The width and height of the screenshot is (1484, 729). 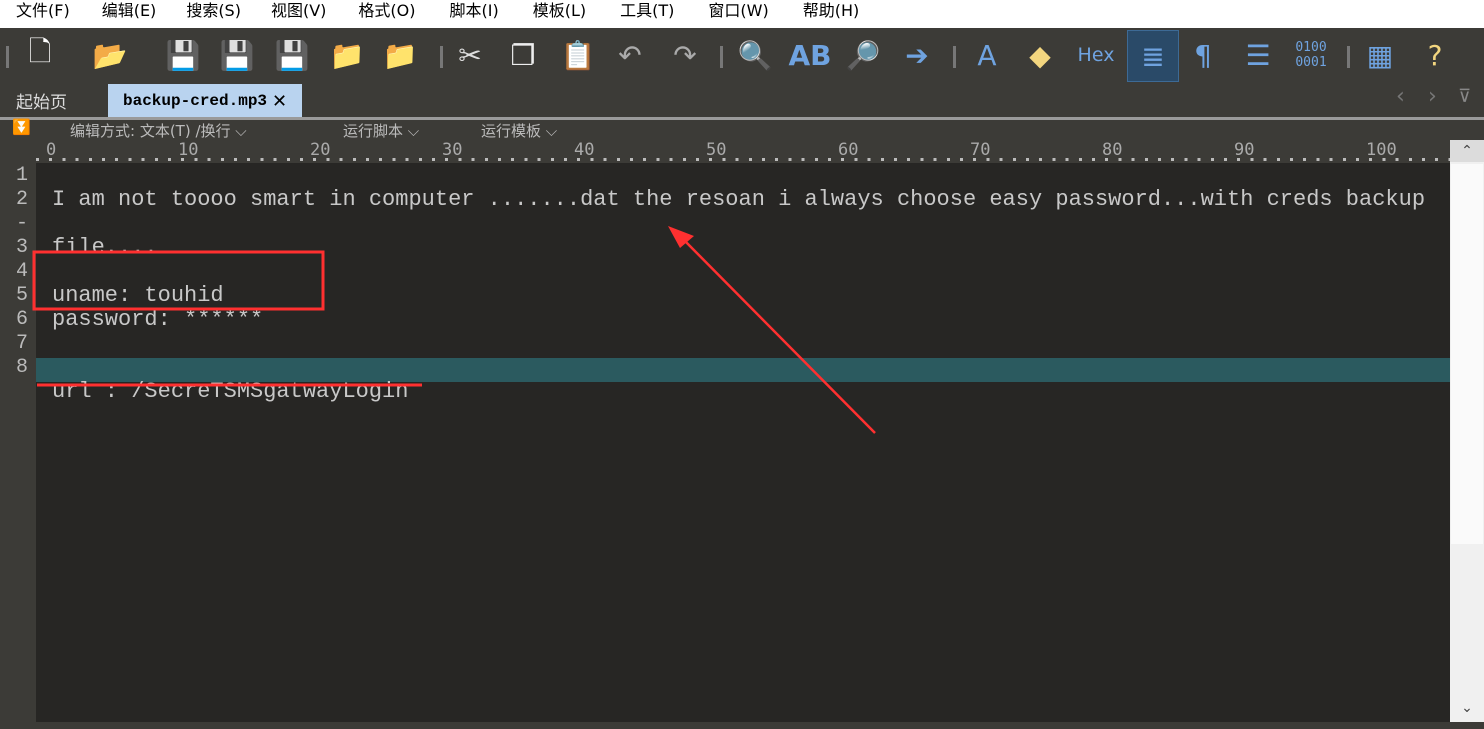 What do you see at coordinates (777, 334) in the screenshot?
I see `annotation-arrow` at bounding box center [777, 334].